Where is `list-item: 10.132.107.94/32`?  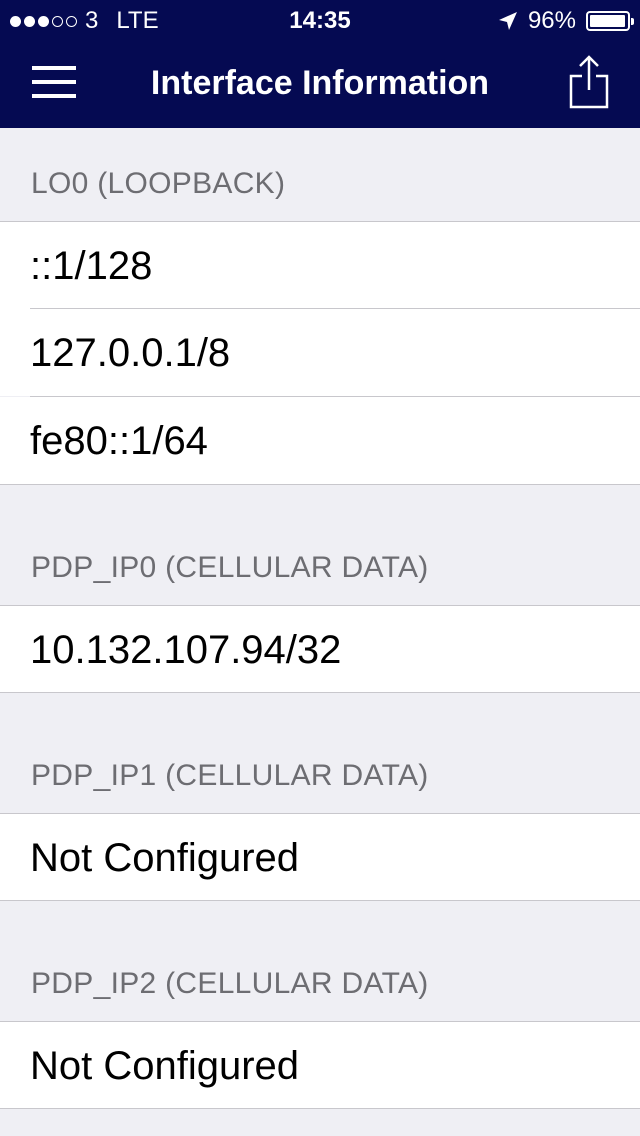 list-item: 10.132.107.94/32 is located at coordinates (320, 649).